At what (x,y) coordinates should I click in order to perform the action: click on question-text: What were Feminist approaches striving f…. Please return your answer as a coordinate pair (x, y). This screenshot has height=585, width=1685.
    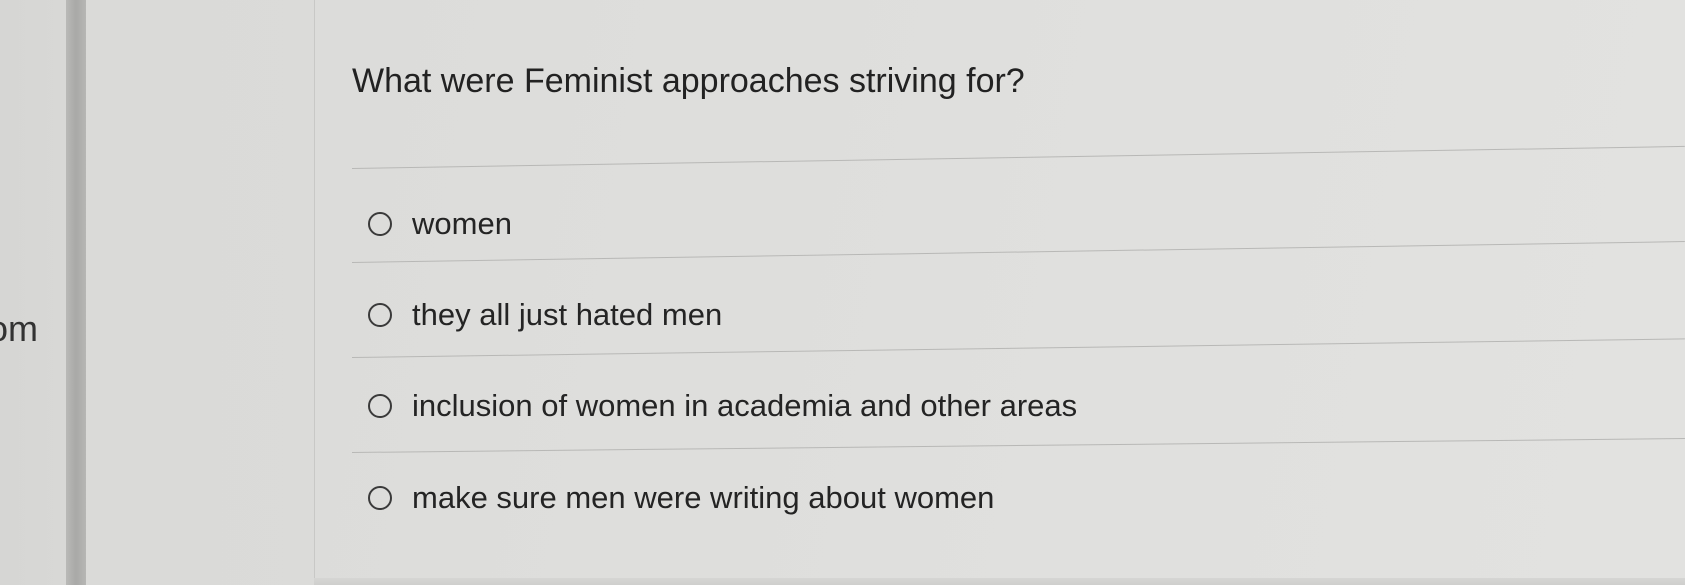
    Looking at the image, I should click on (688, 81).